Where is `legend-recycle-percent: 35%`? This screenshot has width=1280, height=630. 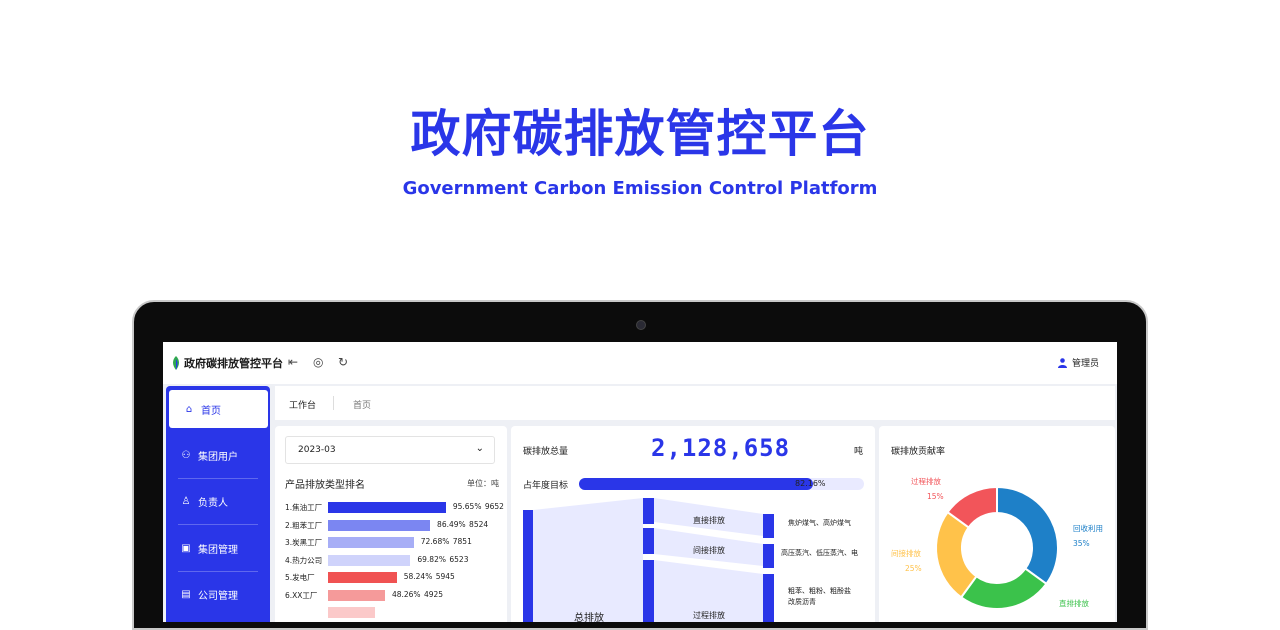 legend-recycle-percent: 35% is located at coordinates (1081, 543).